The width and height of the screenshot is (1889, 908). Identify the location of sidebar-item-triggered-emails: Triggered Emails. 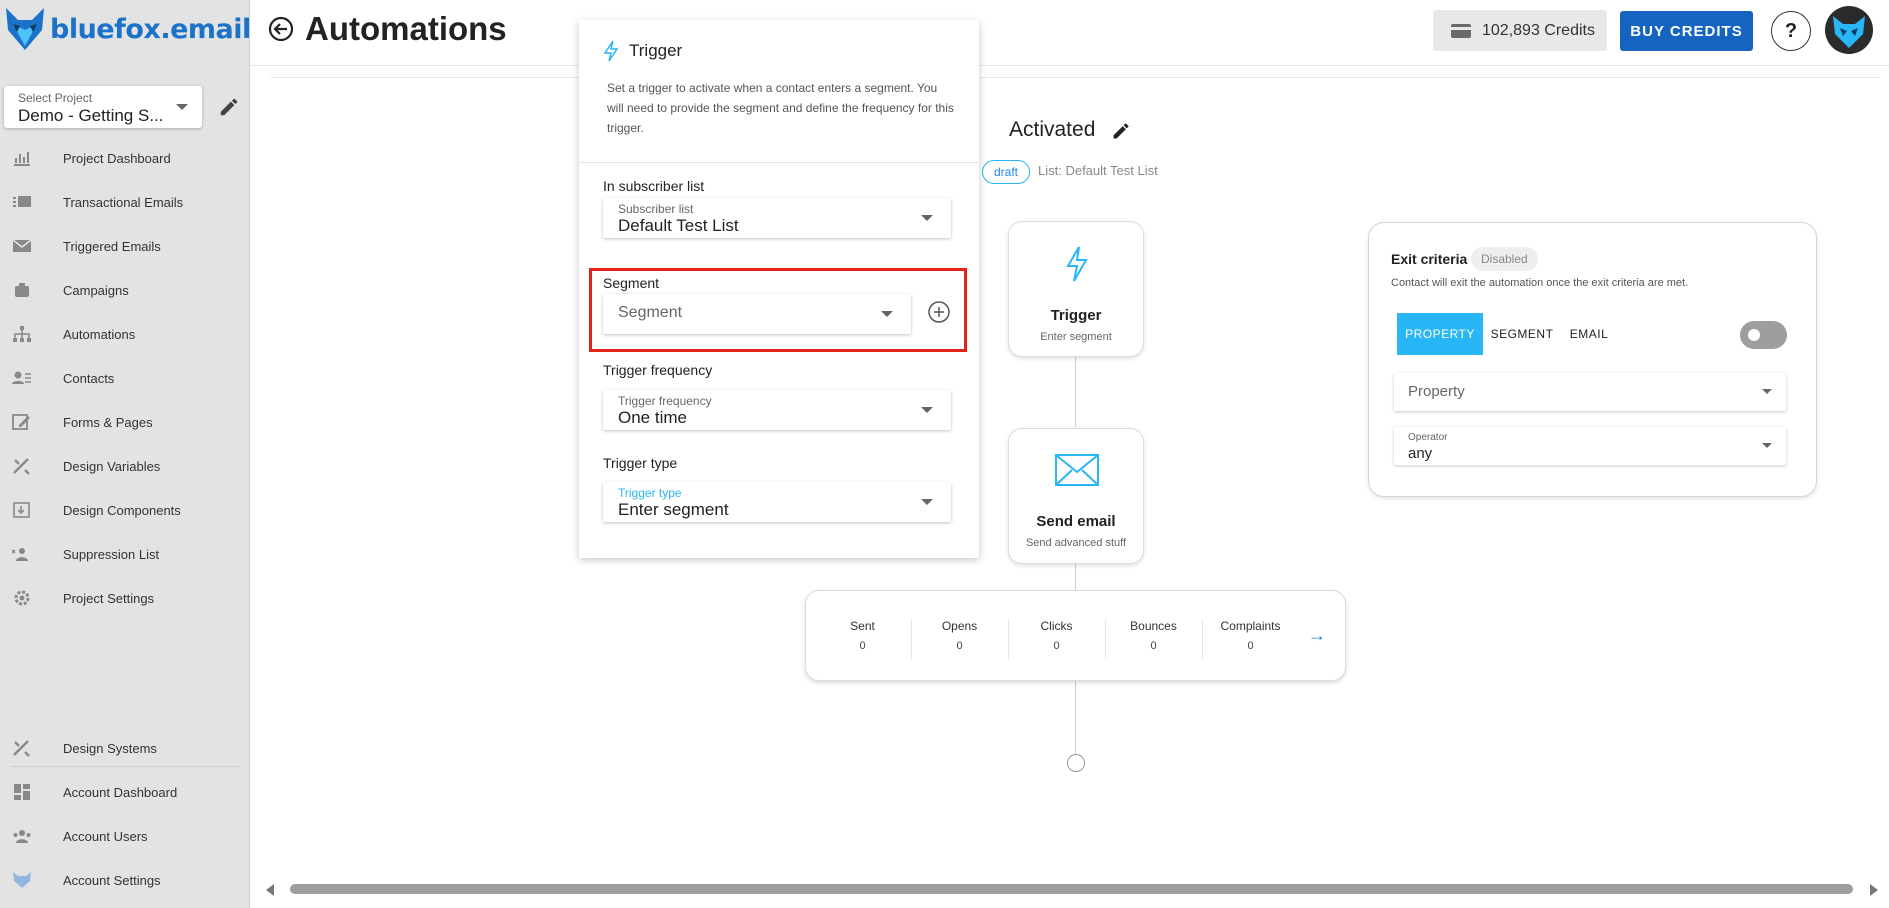
(125, 246).